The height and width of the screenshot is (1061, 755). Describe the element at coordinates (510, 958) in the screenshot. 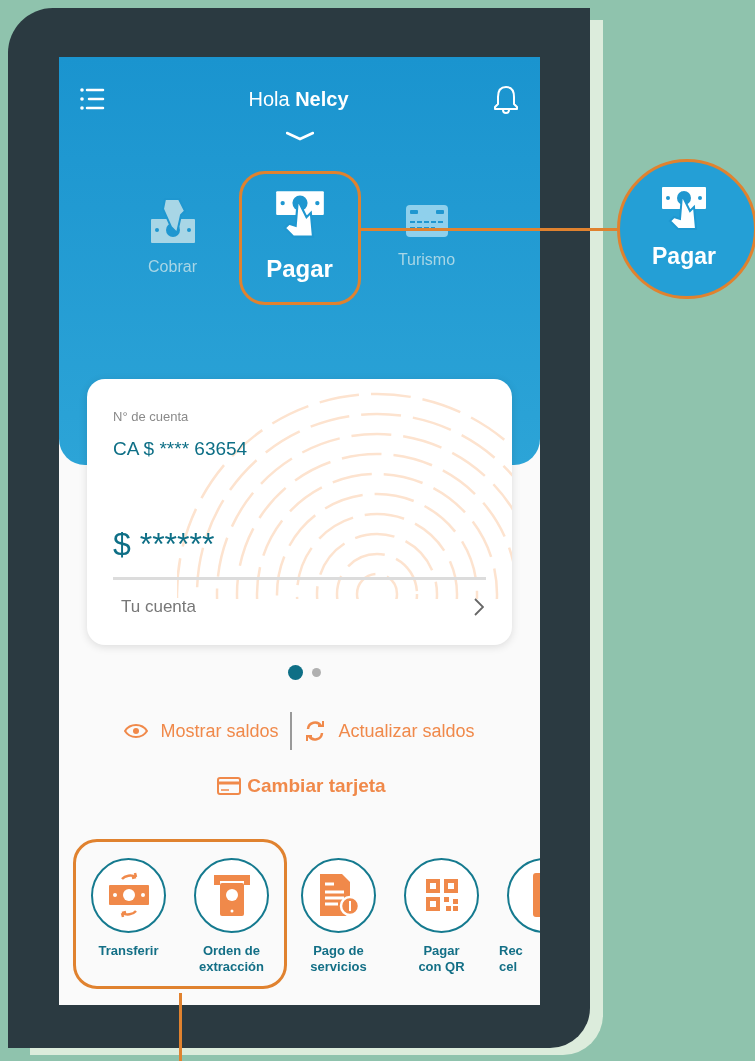

I see `shortcut-label: Rec cel` at that location.